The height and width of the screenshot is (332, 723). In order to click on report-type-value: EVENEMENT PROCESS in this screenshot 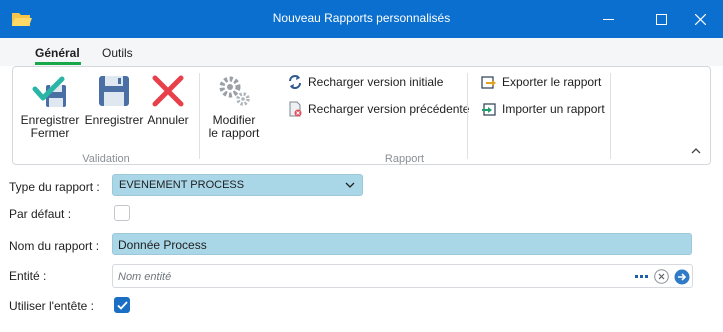, I will do `click(182, 185)`.